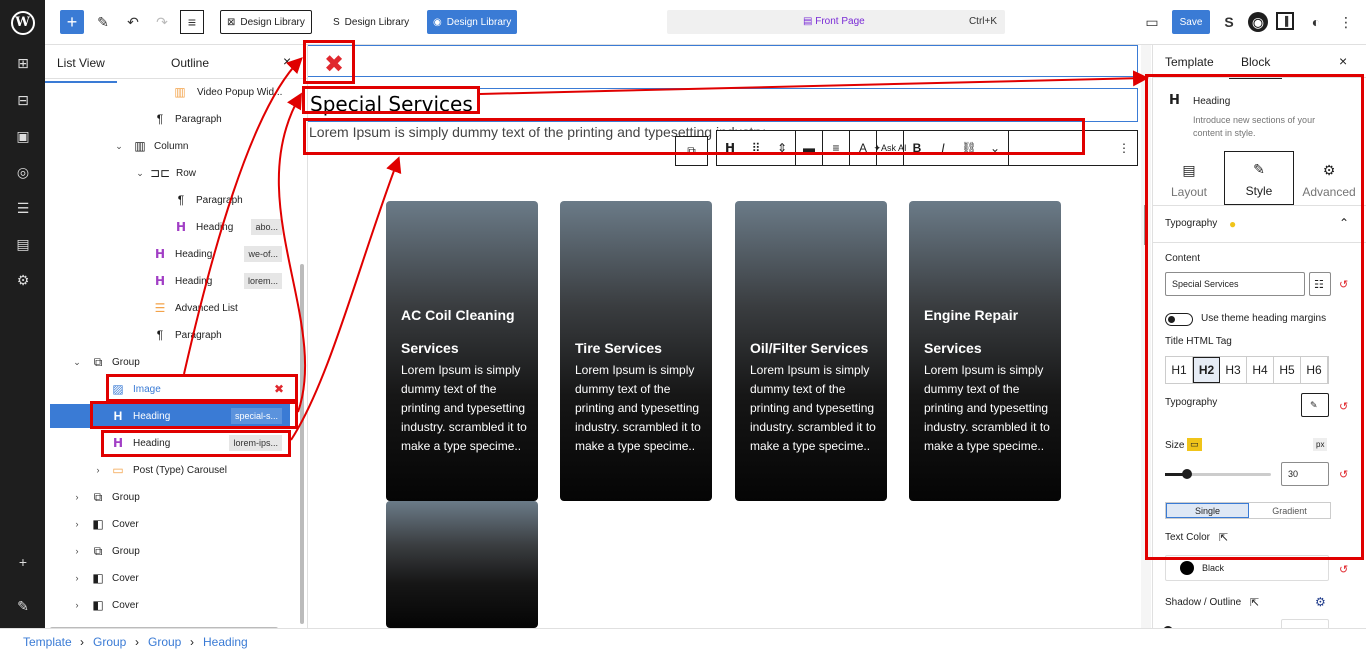  Describe the element at coordinates (1315, 405) in the screenshot. I see `edit-typography-icon: ✎` at that location.